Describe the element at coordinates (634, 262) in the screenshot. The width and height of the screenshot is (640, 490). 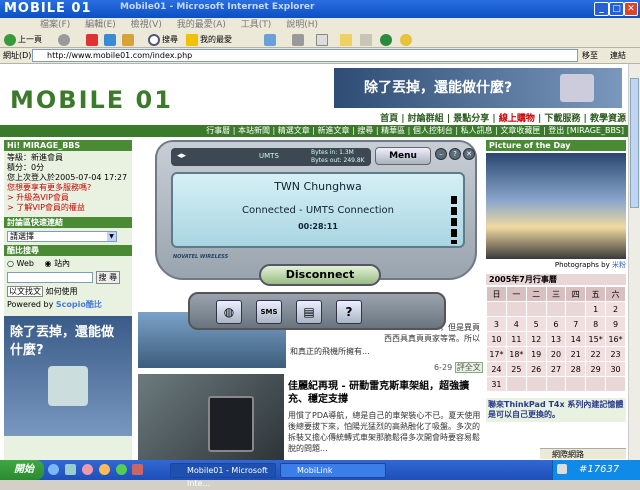
I see `vertical-scrollbar` at that location.